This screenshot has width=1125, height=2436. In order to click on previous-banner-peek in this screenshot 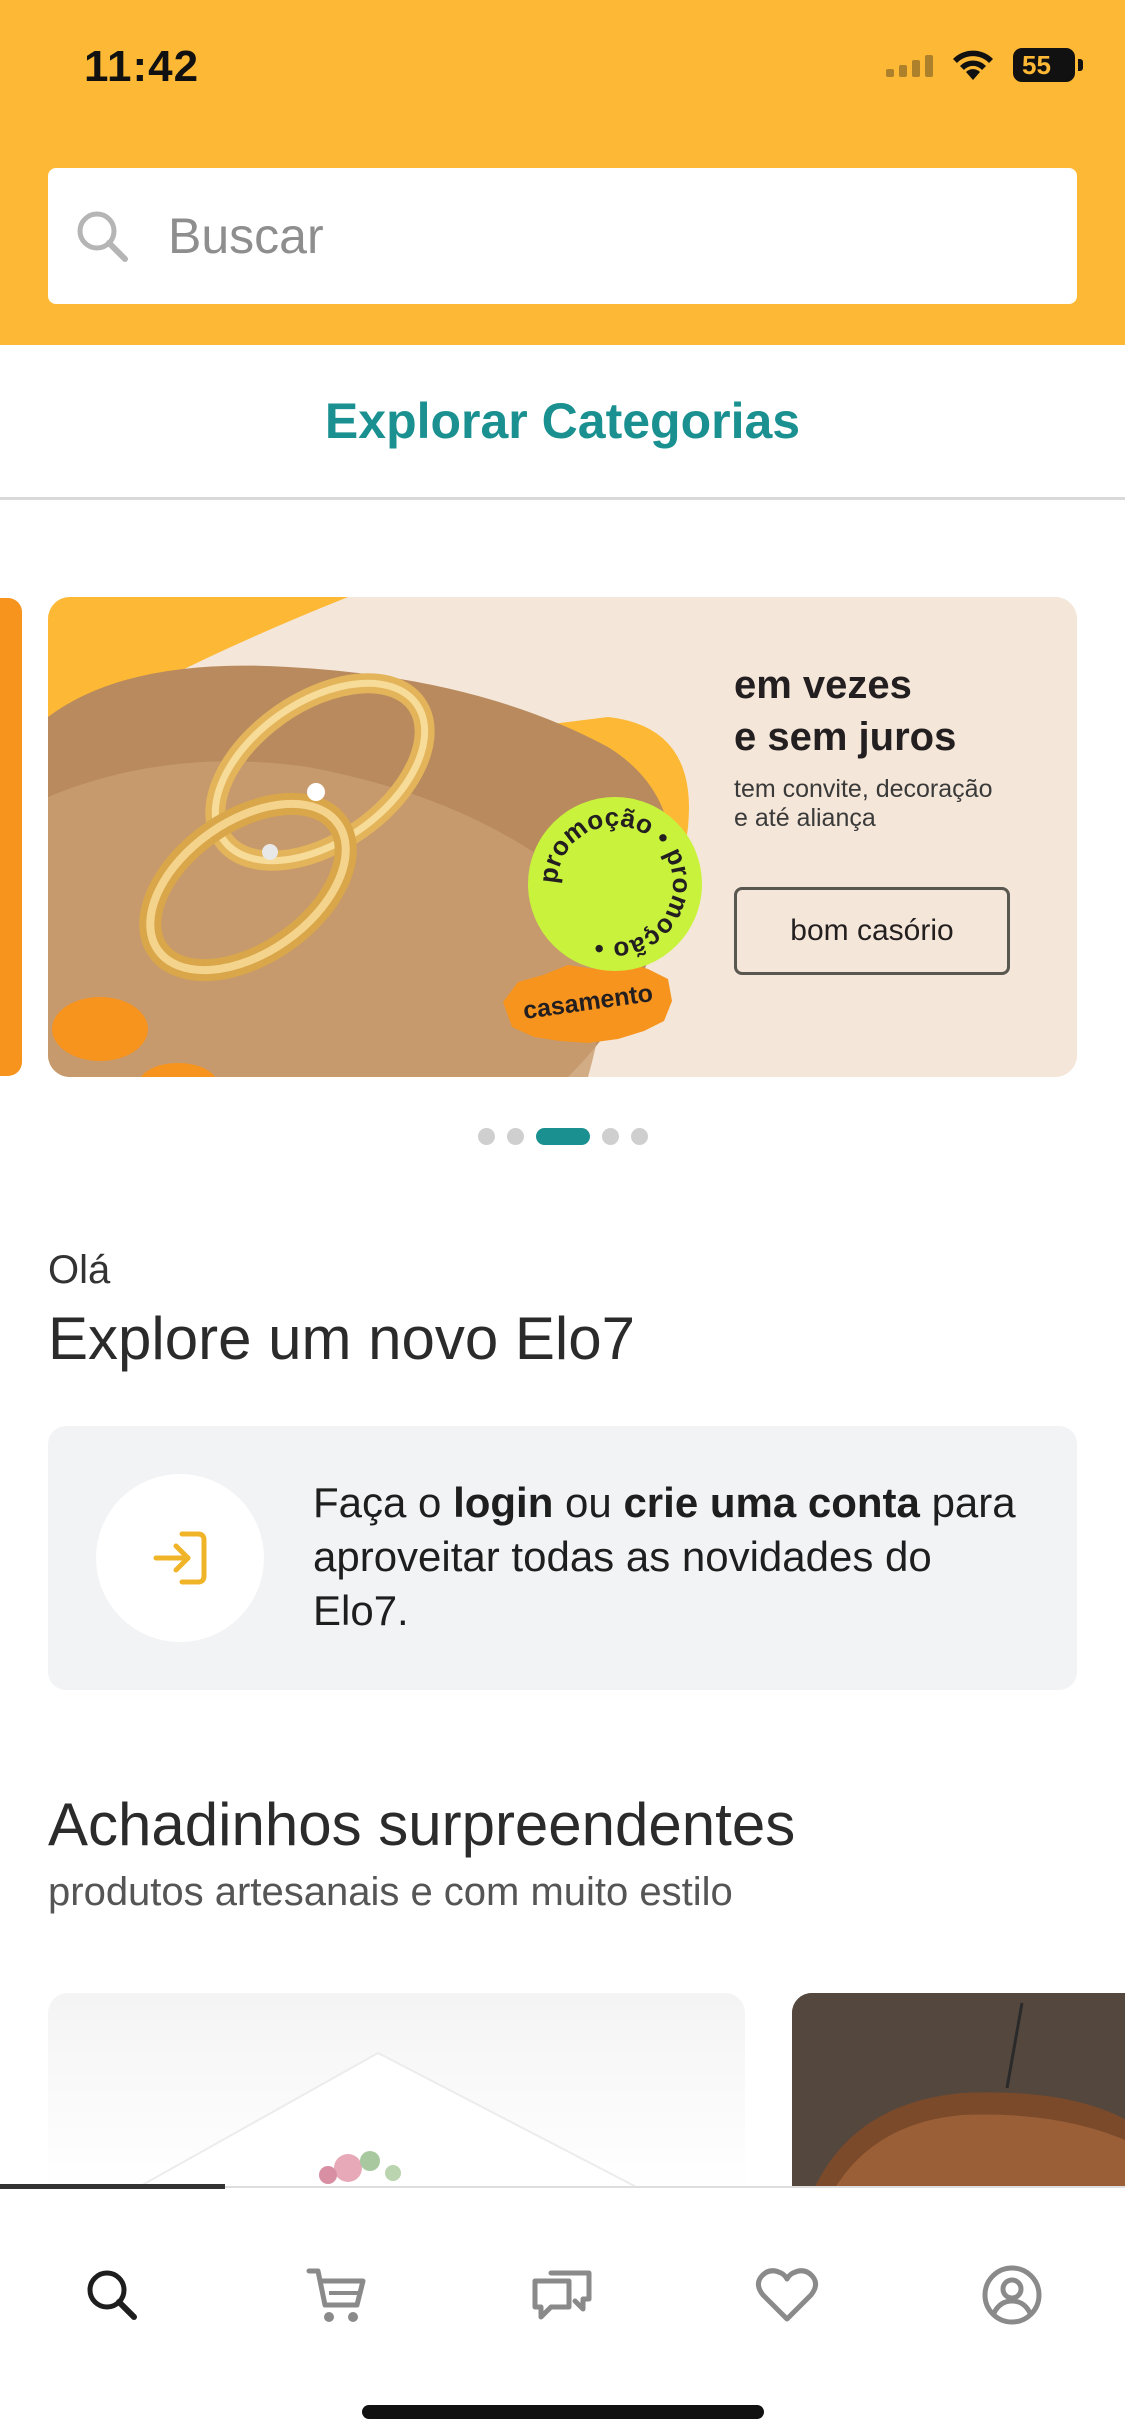, I will do `click(11, 837)`.